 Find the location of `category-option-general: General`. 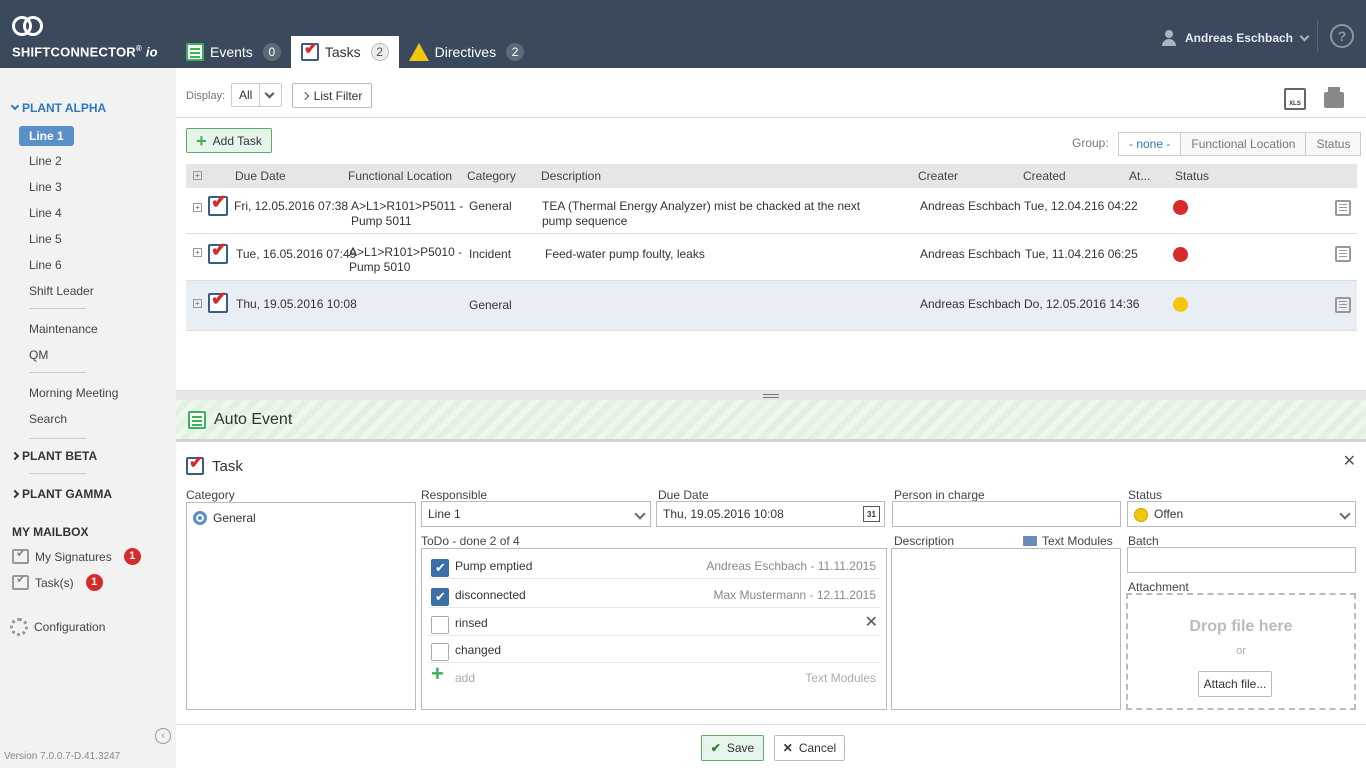

category-option-general: General is located at coordinates (224, 518).